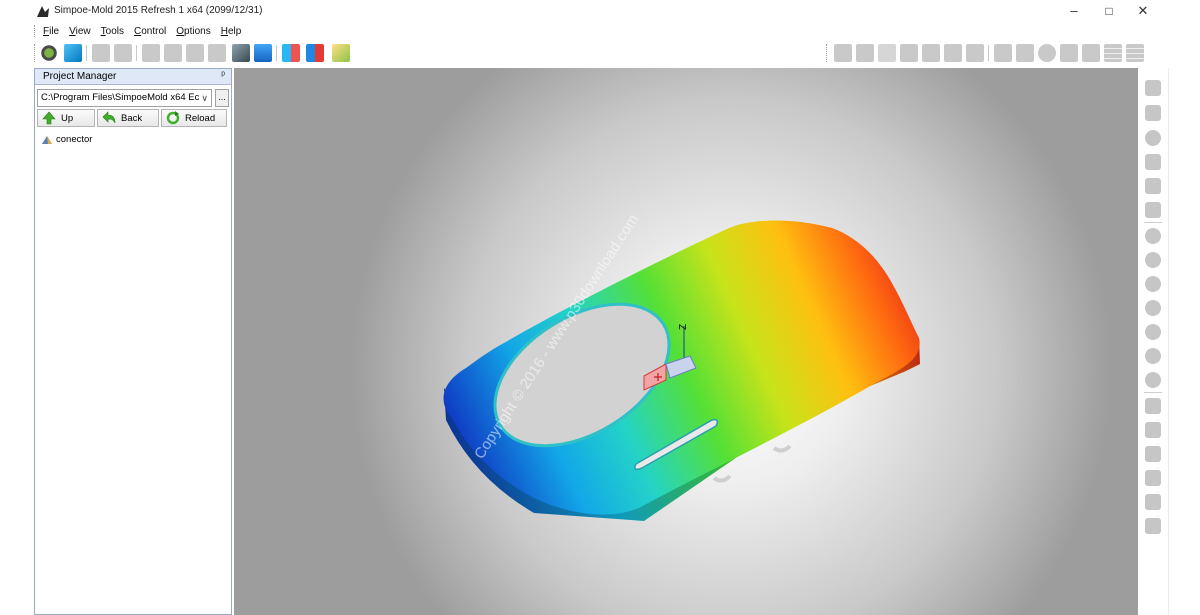 This screenshot has height=615, width=1200. What do you see at coordinates (1153, 406) in the screenshot?
I see `render-icon` at bounding box center [1153, 406].